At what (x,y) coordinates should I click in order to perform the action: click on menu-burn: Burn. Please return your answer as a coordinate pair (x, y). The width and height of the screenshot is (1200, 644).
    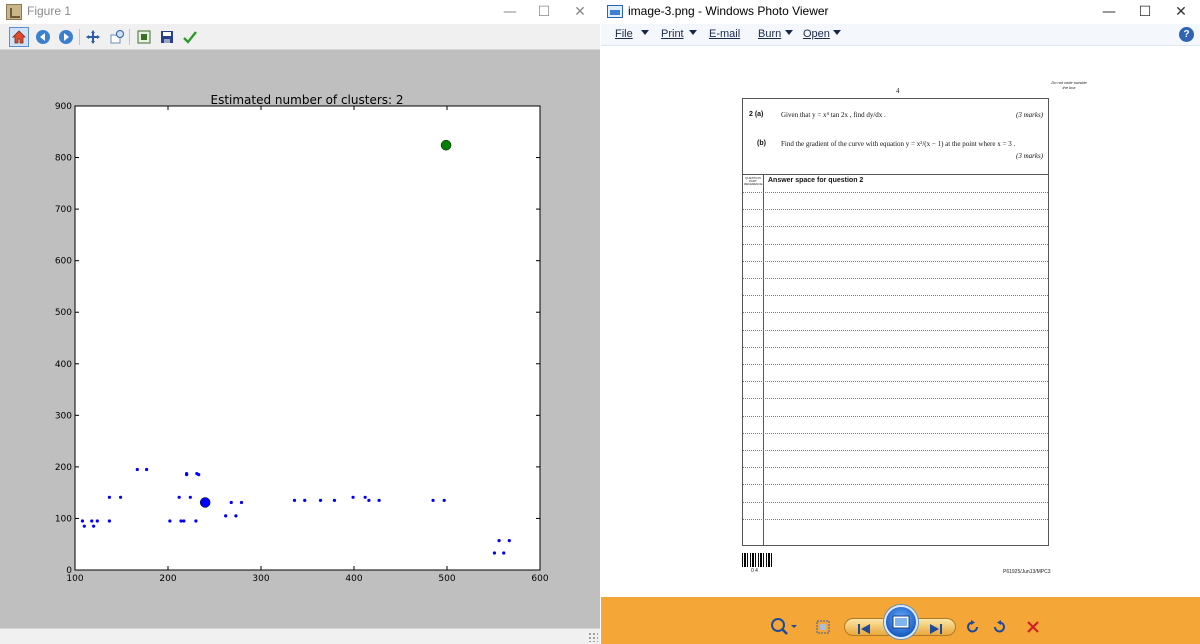
    Looking at the image, I should click on (769, 34).